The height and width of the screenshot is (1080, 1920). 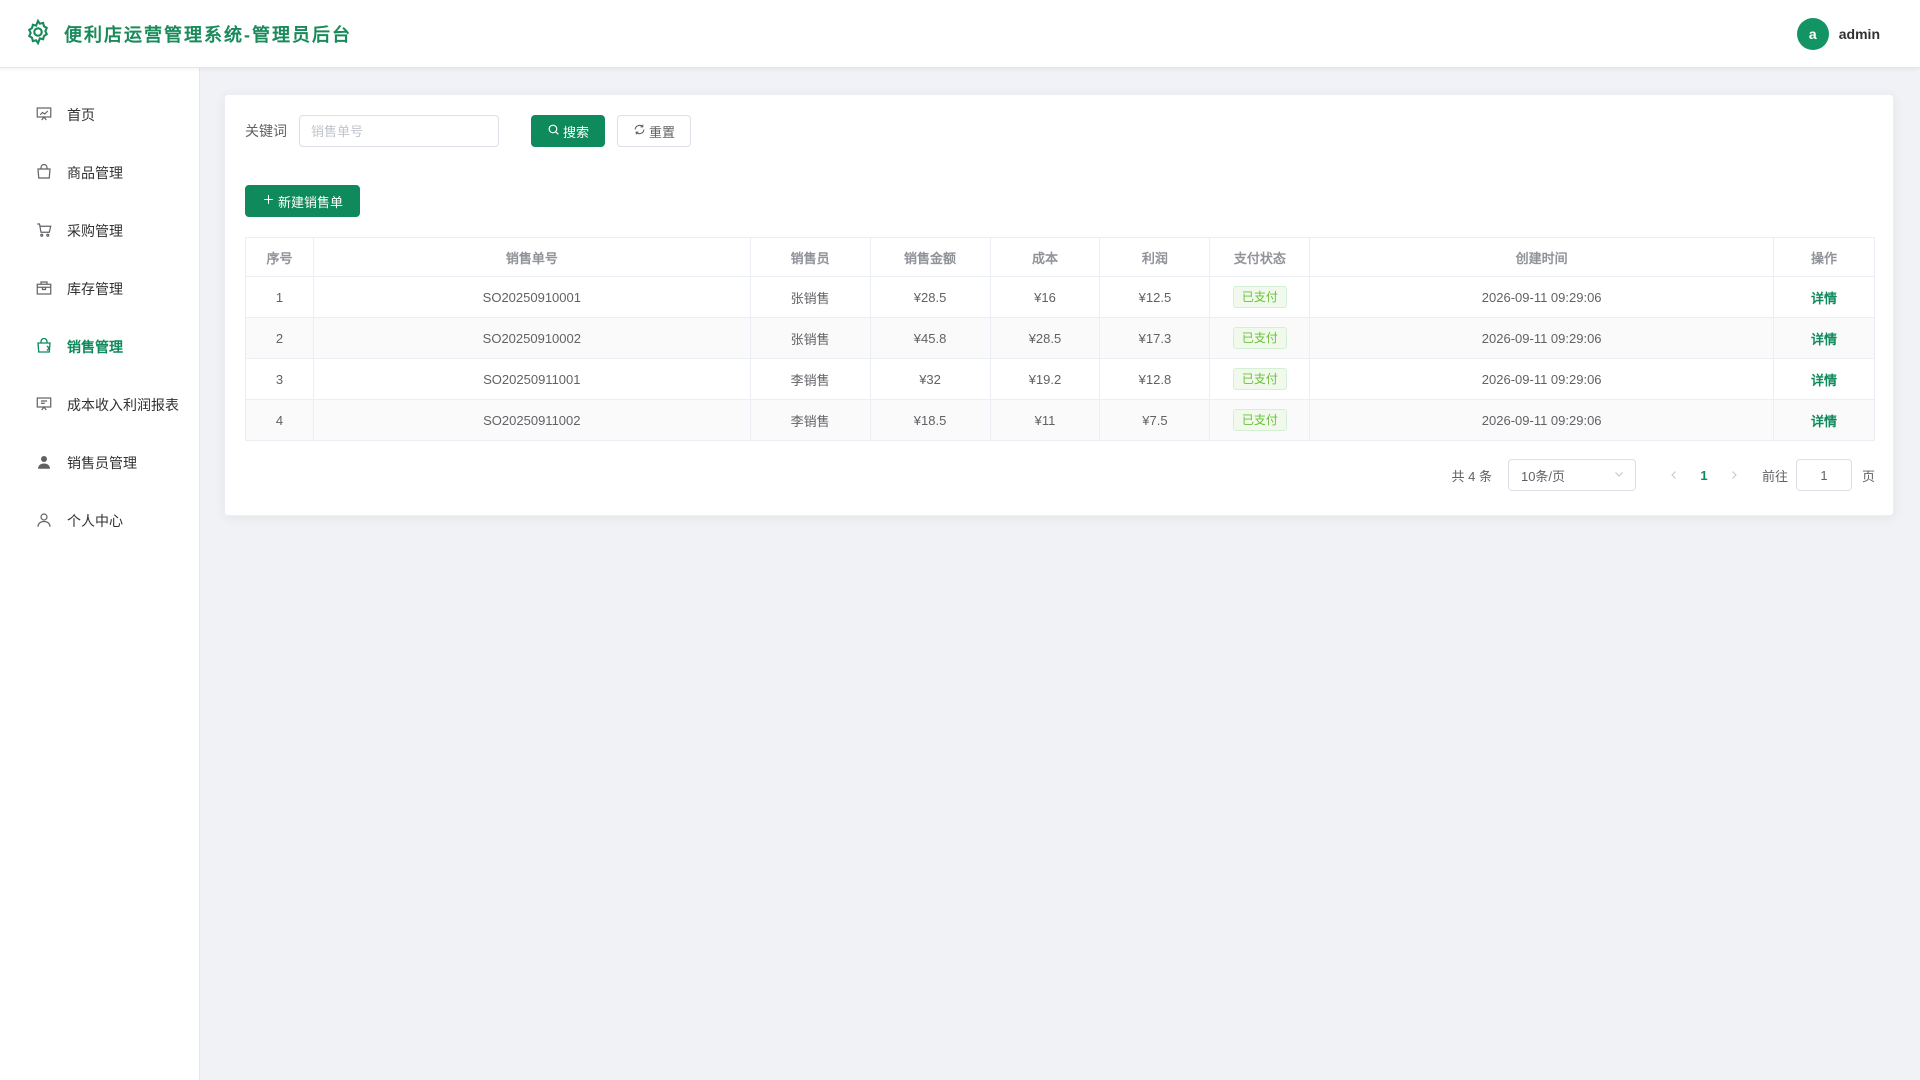 What do you see at coordinates (95, 173) in the screenshot?
I see `sidebar-item-label: 商品管理` at bounding box center [95, 173].